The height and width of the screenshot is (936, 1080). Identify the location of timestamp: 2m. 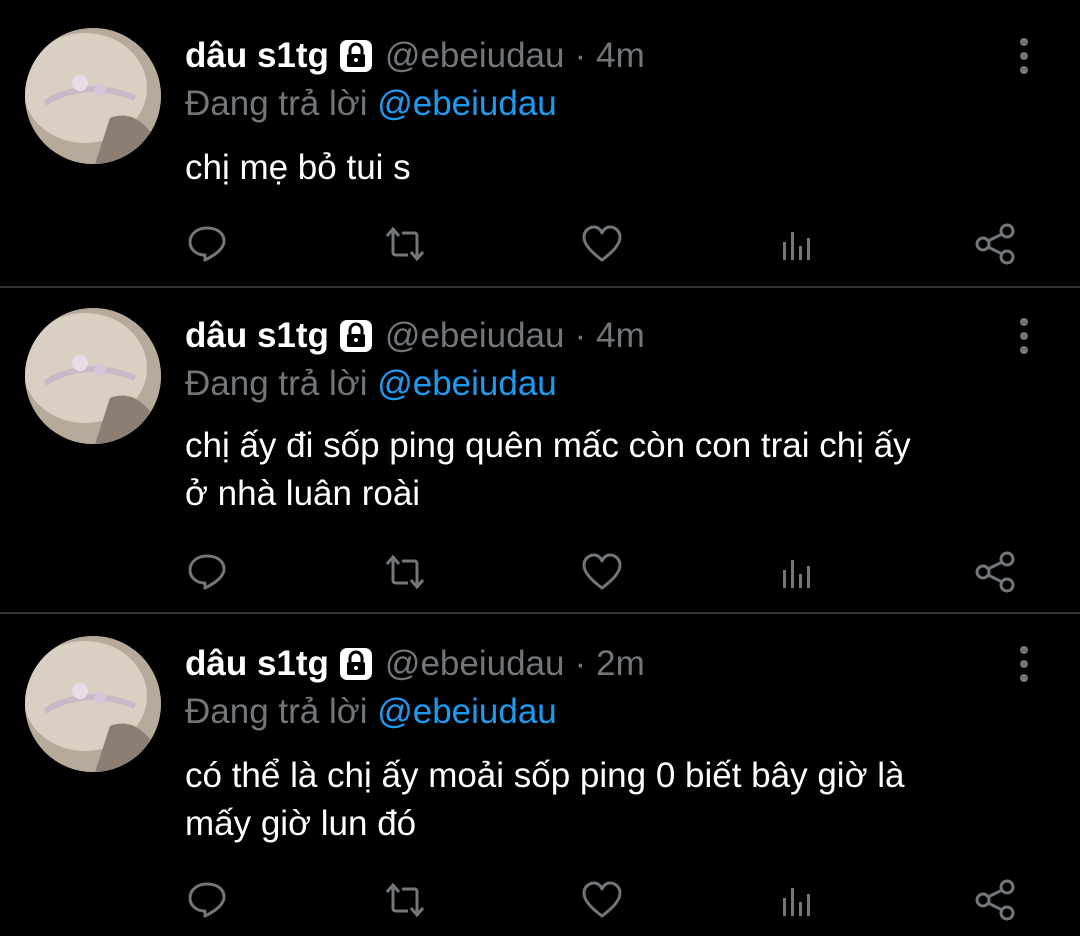
(620, 664).